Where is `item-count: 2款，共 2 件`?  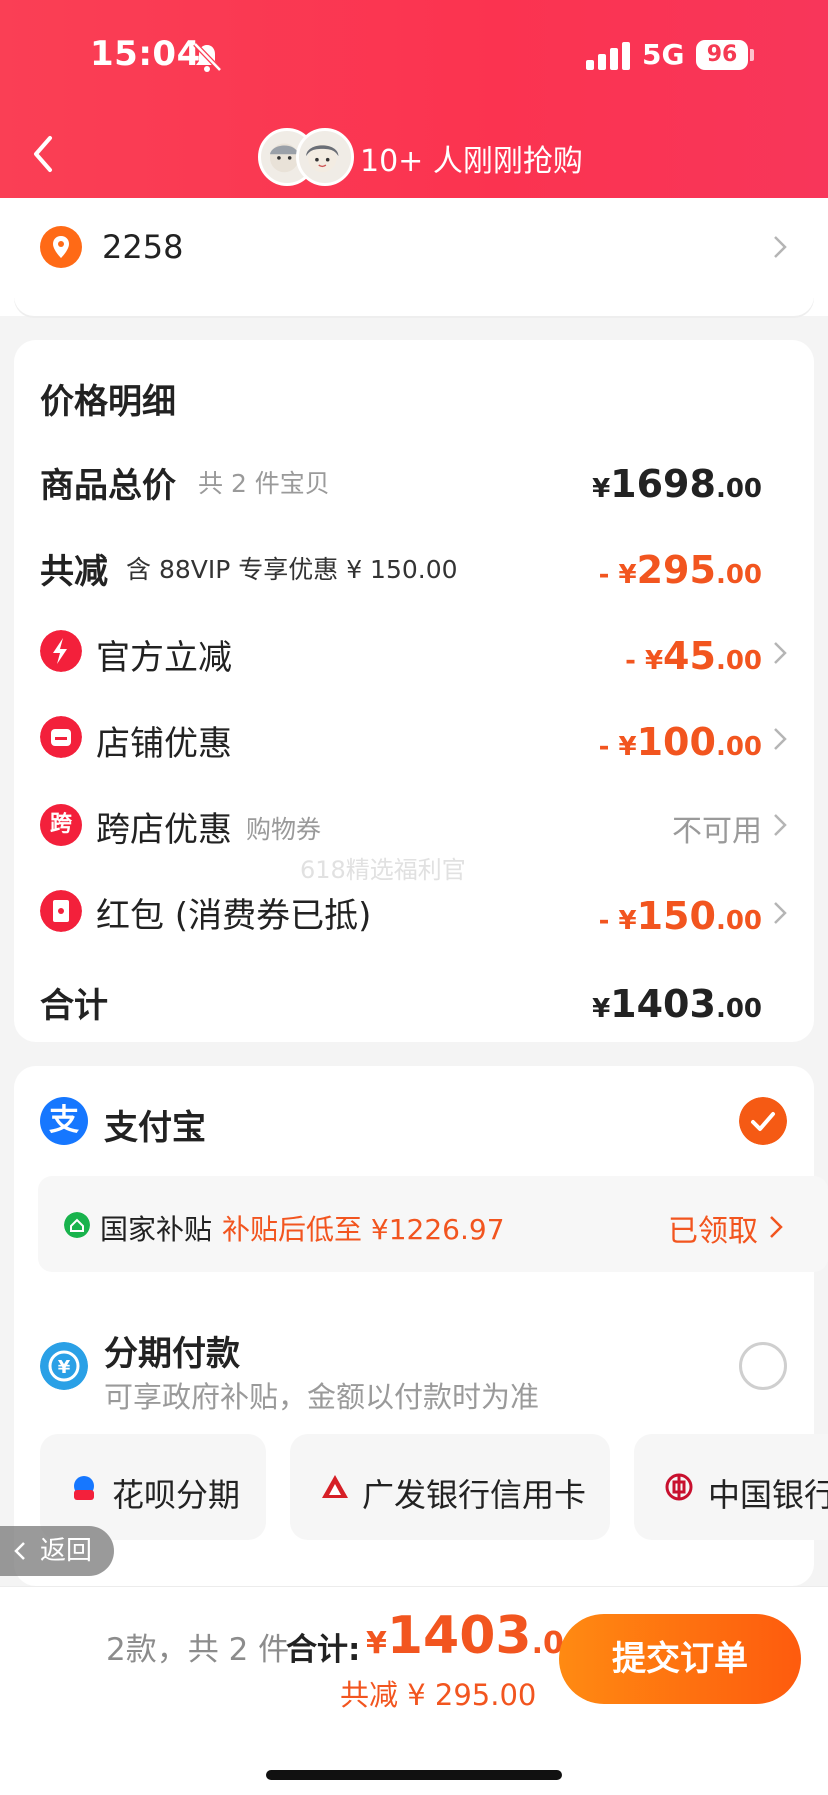 item-count: 2款，共 2 件 is located at coordinates (198, 1650).